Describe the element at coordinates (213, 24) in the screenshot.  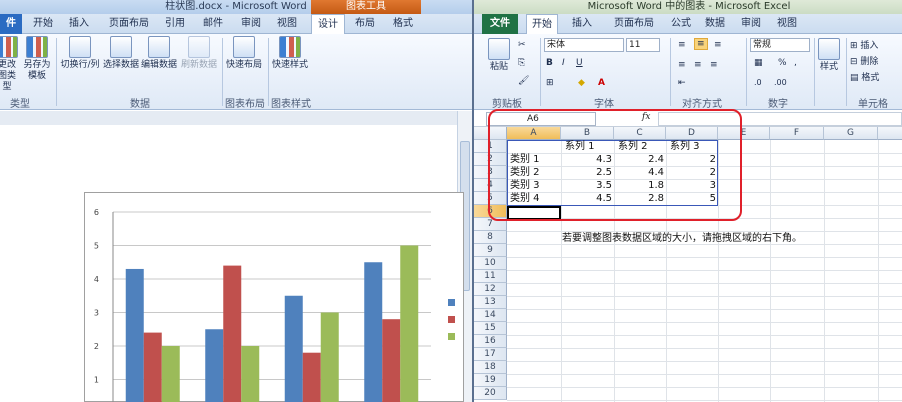
I see `tab-mailings: 邮件` at that location.